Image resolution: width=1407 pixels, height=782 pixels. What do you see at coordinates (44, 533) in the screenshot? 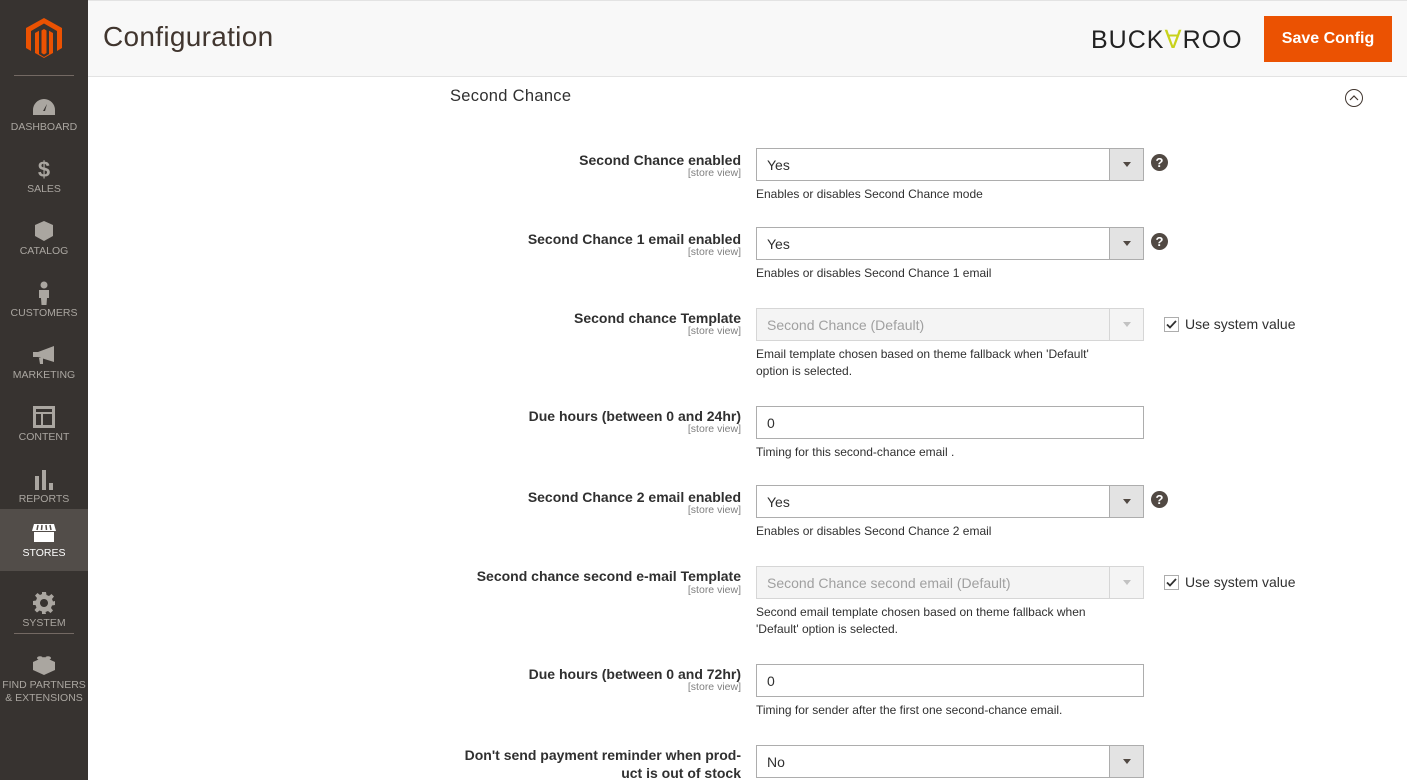
I see `store-icon` at bounding box center [44, 533].